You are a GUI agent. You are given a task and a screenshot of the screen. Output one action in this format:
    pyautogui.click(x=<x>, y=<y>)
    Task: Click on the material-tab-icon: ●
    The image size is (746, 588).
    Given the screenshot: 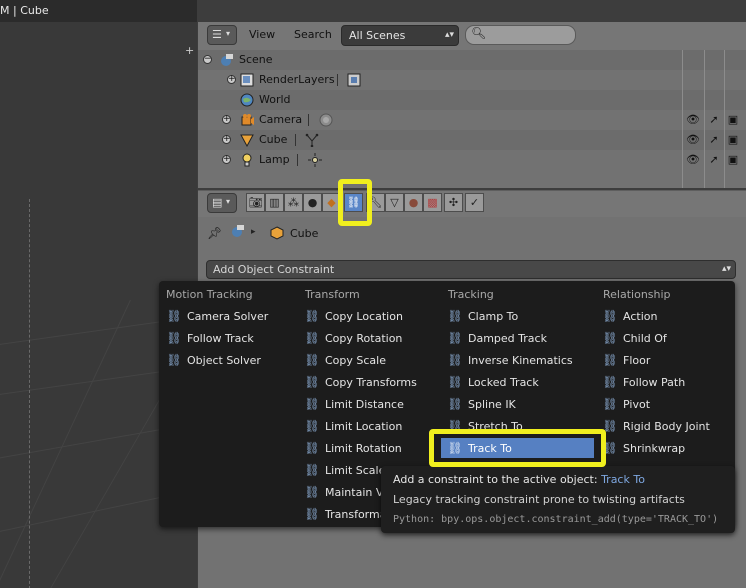 What is the action you would take?
    pyautogui.click(x=413, y=202)
    